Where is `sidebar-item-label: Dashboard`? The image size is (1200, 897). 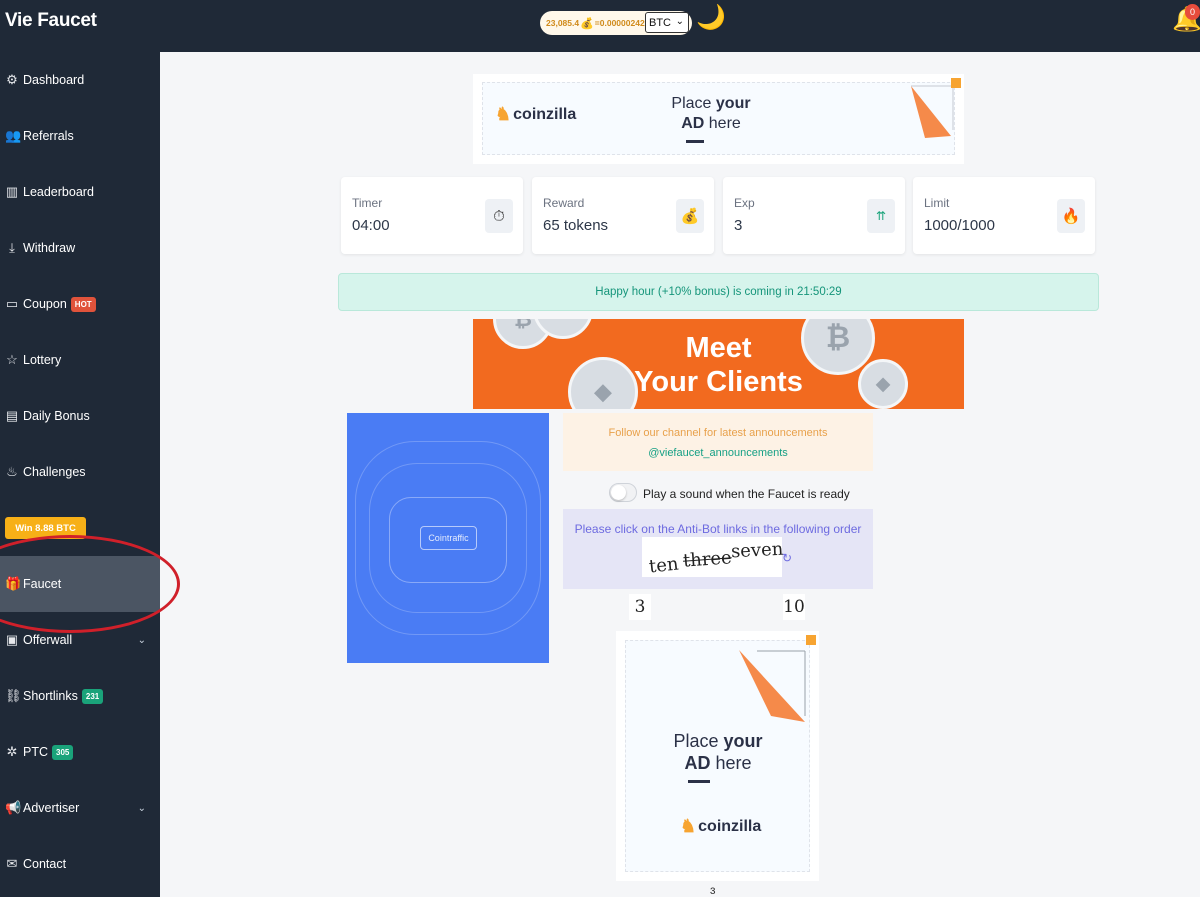
sidebar-item-label: Dashboard is located at coordinates (54, 80).